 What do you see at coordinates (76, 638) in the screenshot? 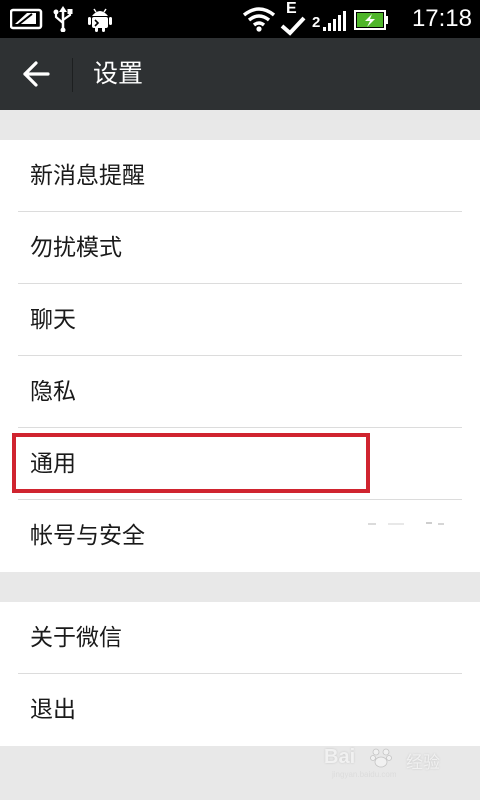
I see `settings-item-label: 关于微信` at bounding box center [76, 638].